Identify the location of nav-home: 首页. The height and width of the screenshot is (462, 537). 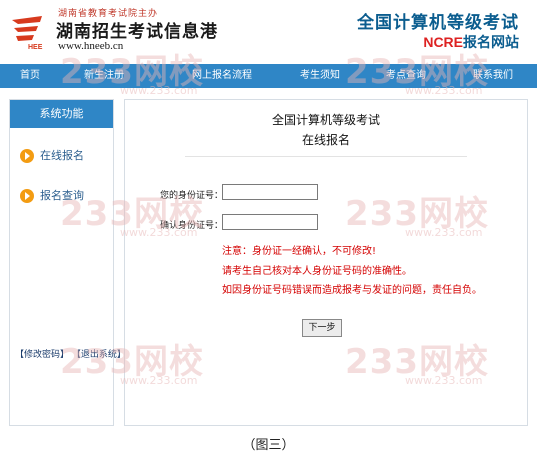
(30, 76).